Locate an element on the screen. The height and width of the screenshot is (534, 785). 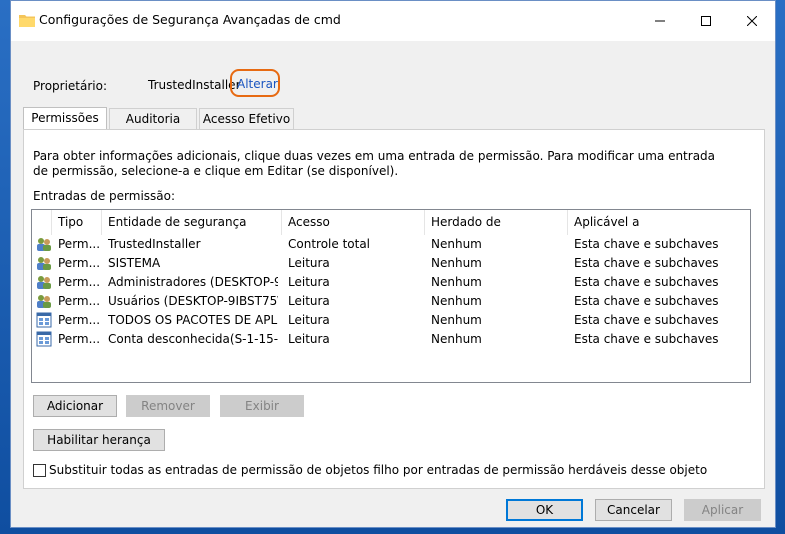
cancel-button: Cancelar is located at coordinates (633, 510).